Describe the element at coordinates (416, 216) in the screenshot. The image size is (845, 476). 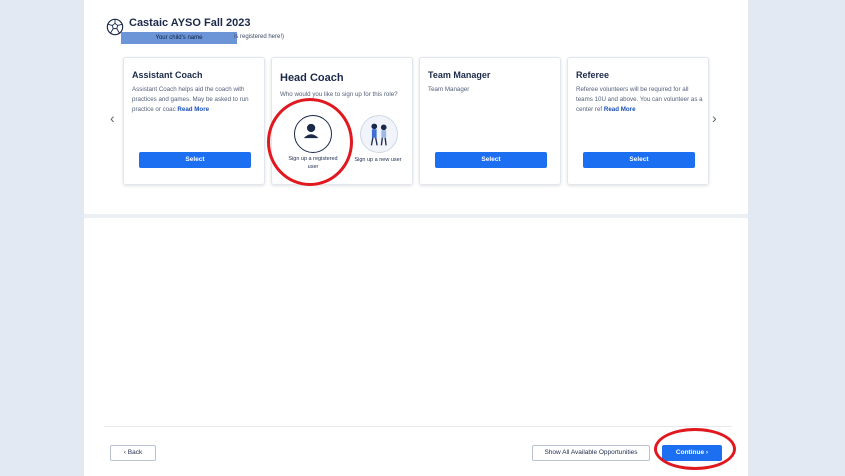
I see `section-divider` at that location.